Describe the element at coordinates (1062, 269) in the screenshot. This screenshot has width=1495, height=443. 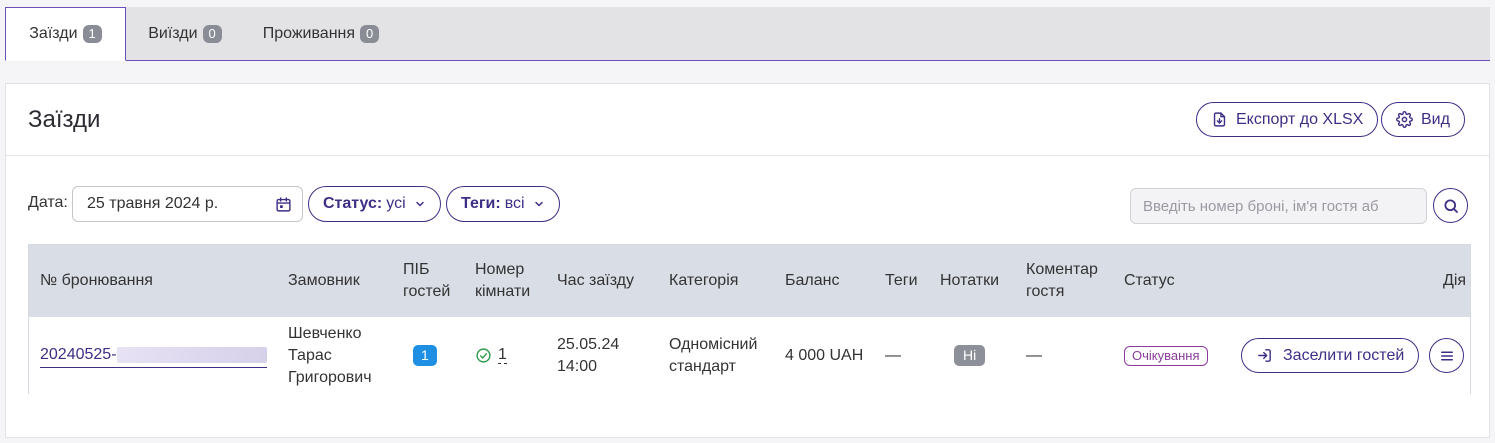
I see `header-comment-line1: Коментар` at that location.